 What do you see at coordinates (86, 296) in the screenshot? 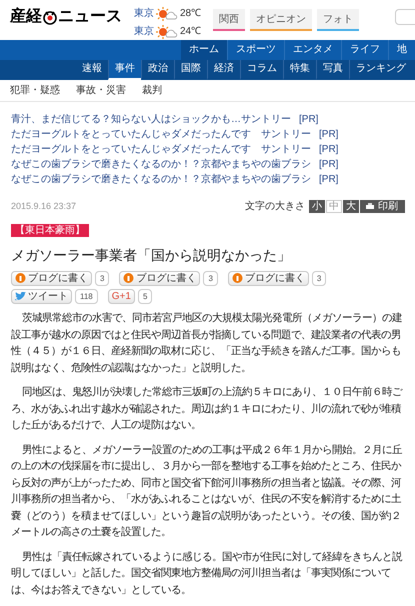
I see `share-count: 118` at bounding box center [86, 296].